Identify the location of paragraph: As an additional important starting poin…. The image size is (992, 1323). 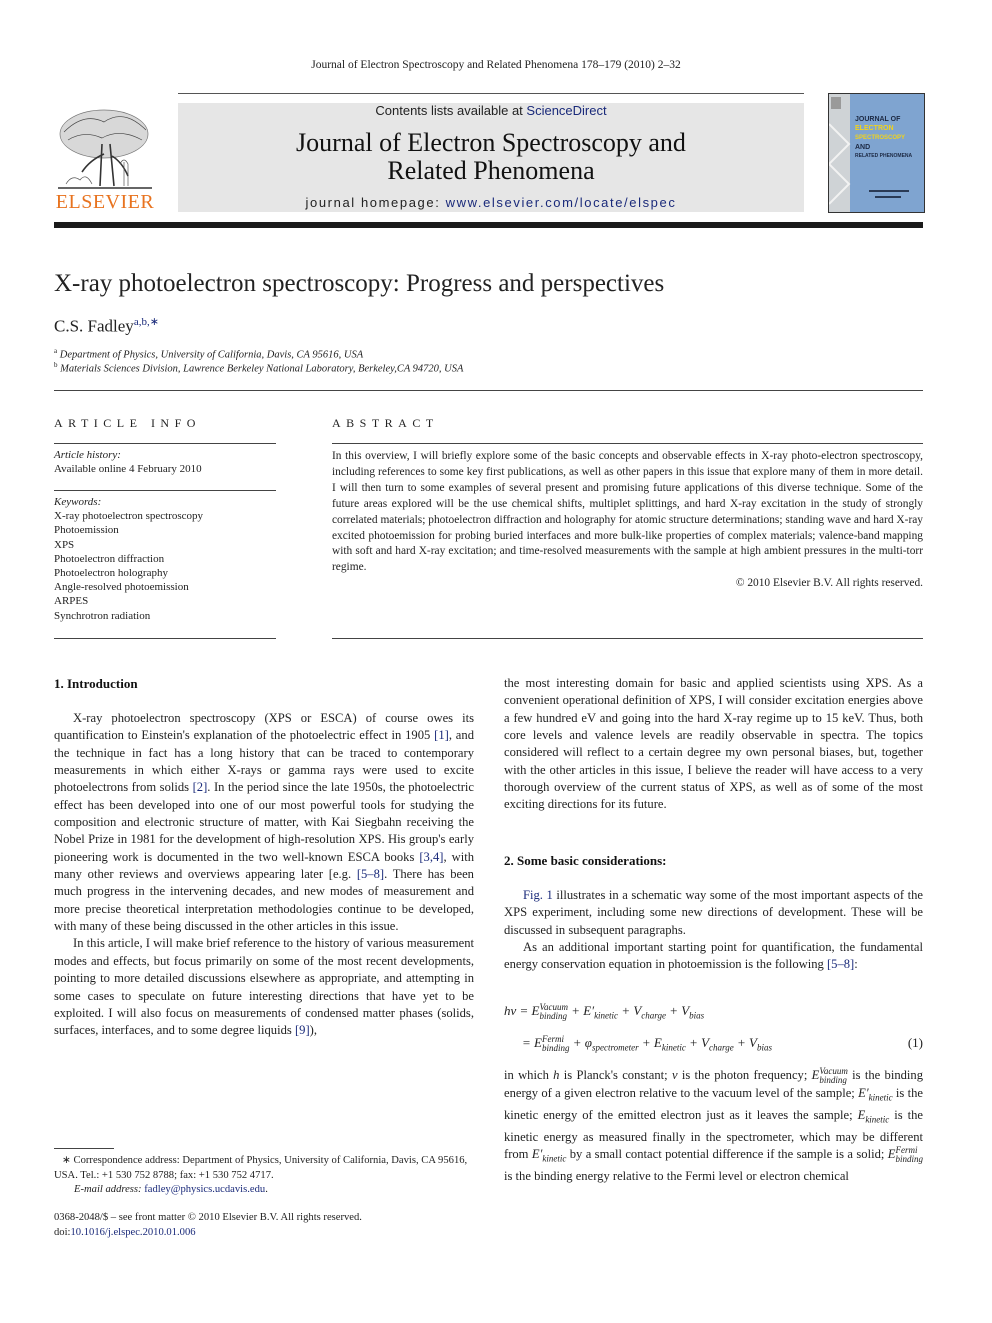
(713, 956).